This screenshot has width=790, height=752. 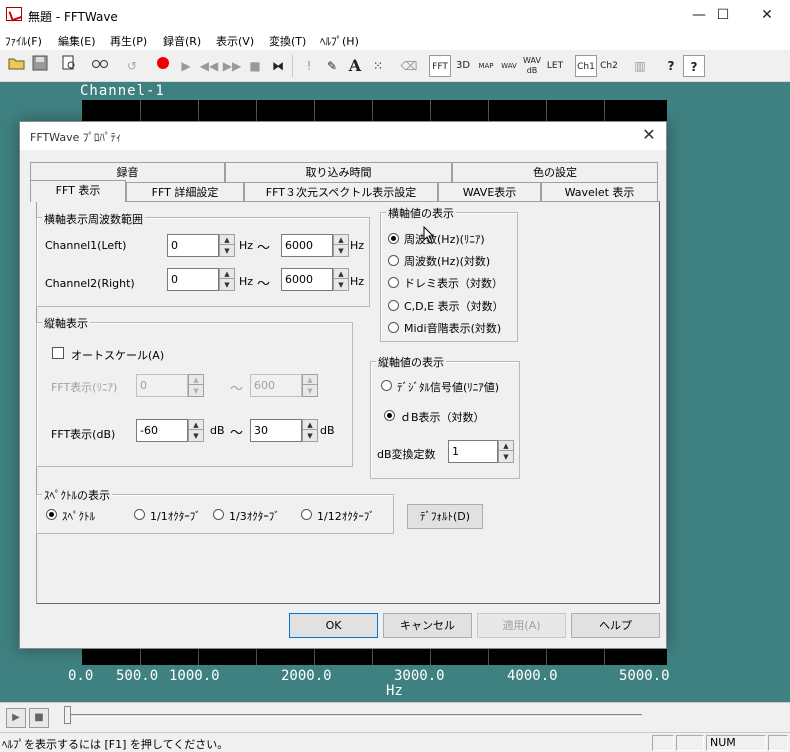 I want to click on ch1-to-input: 6000, so click(x=307, y=245).